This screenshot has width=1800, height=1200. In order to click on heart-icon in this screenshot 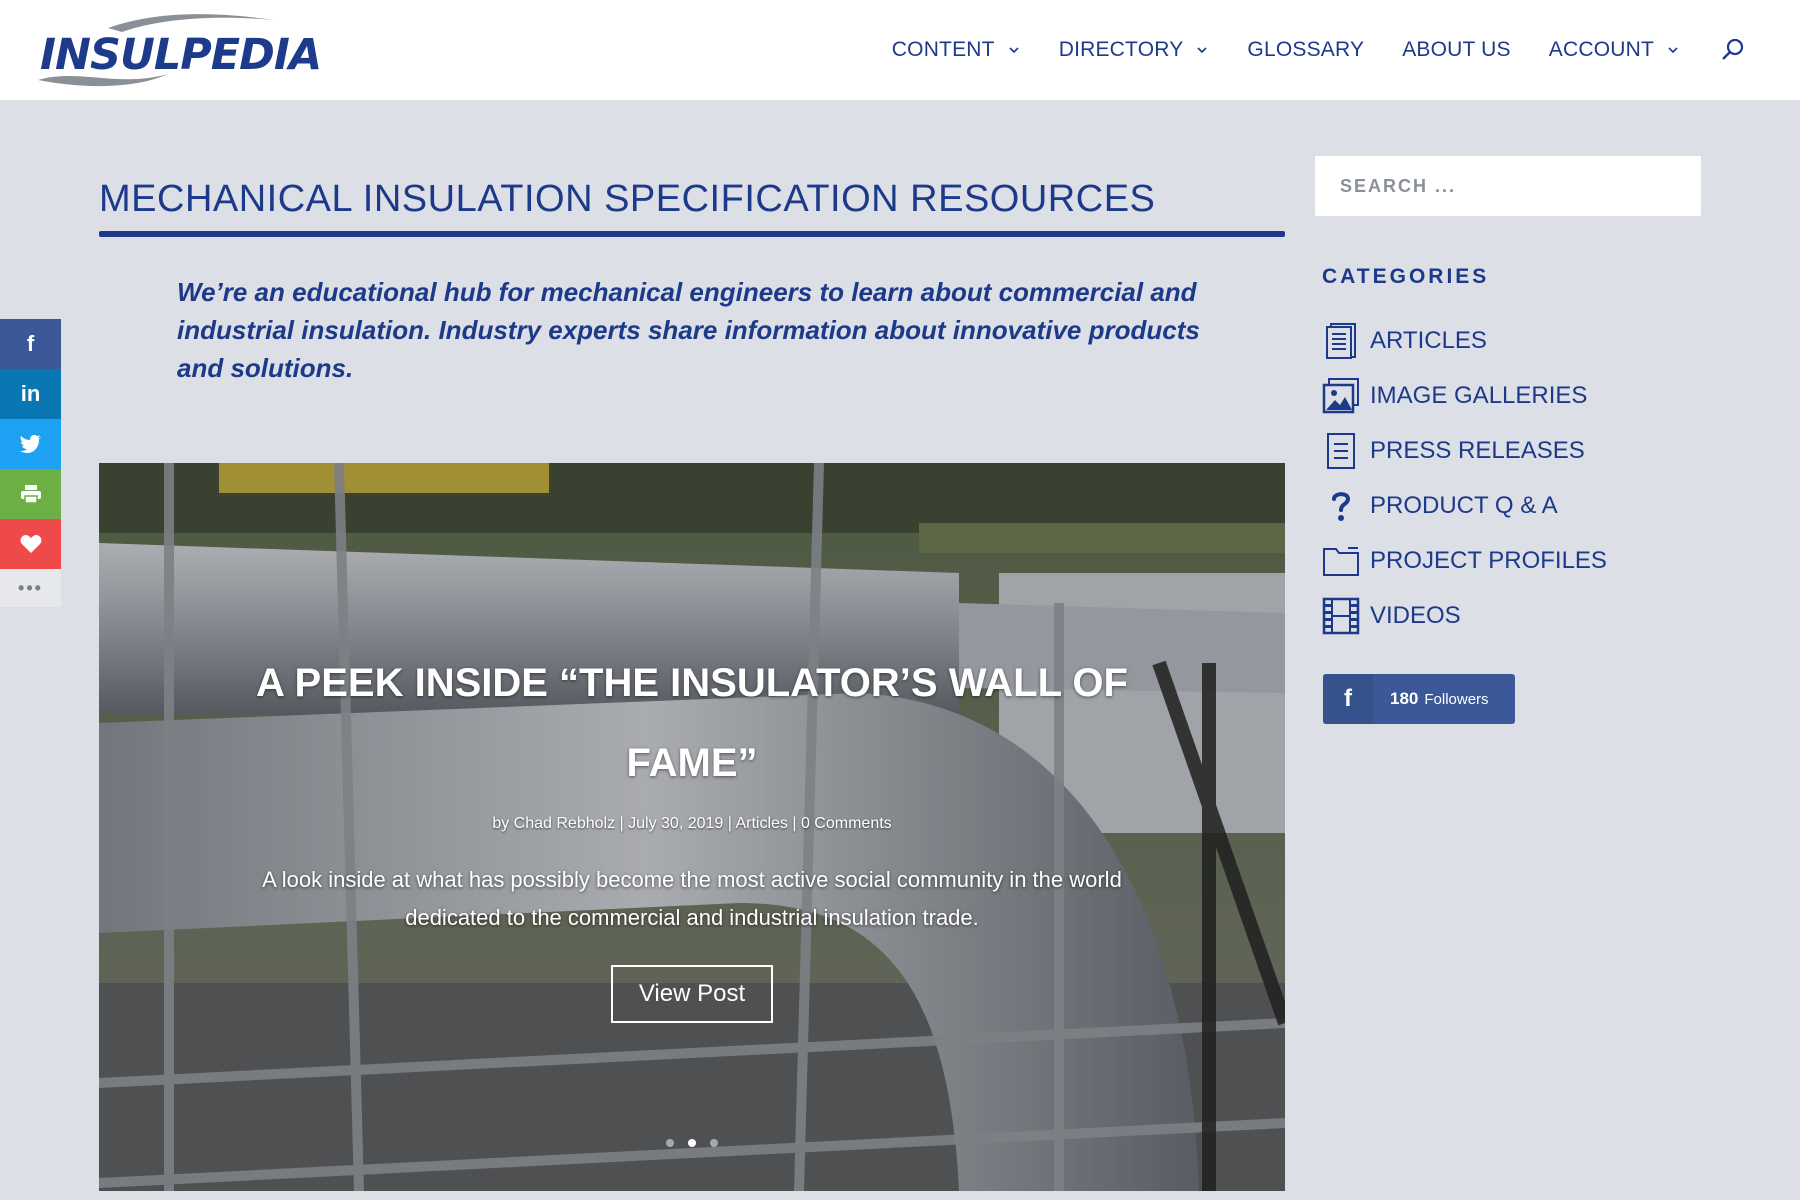, I will do `click(30, 544)`.